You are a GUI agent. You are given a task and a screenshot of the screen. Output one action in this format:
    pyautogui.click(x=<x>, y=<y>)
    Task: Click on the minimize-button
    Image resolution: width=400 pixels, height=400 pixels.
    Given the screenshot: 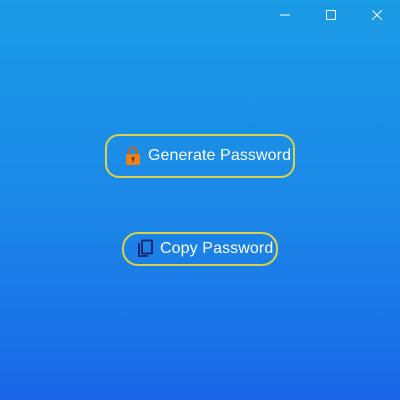 What is the action you would take?
    pyautogui.click(x=285, y=15)
    